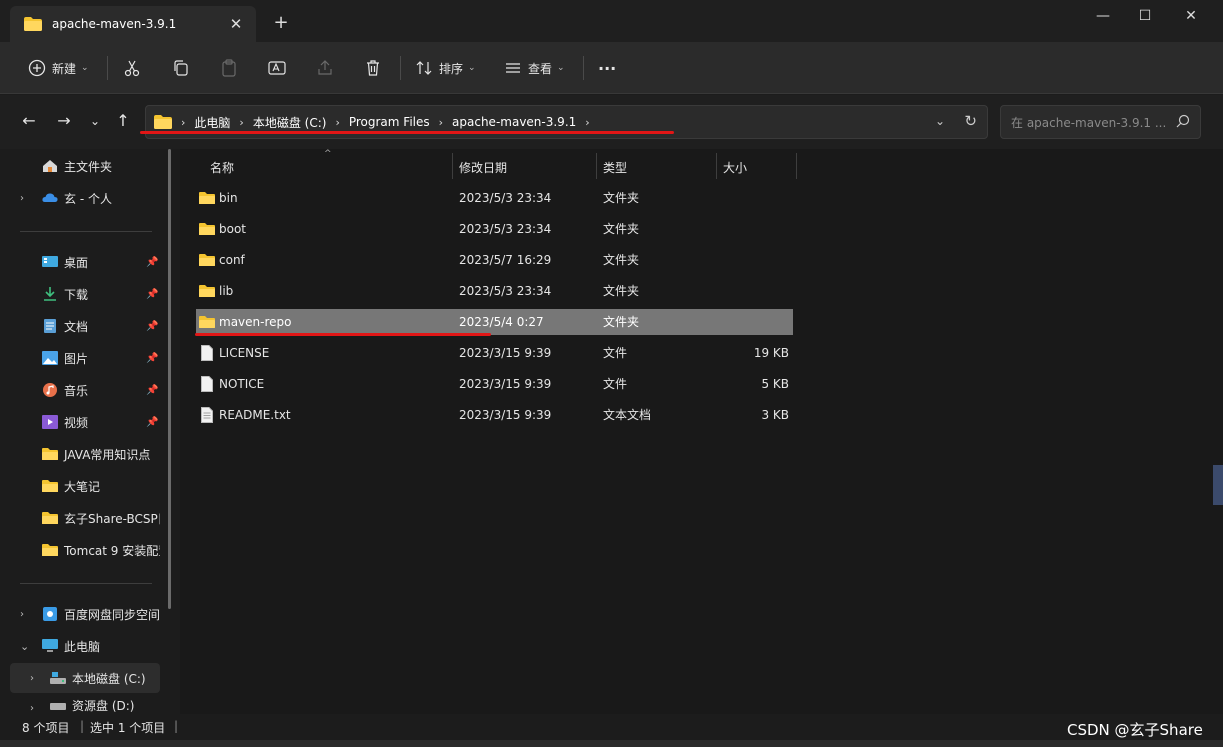  Describe the element at coordinates (85, 166) in the screenshot. I see `sidebar-item-home: 主文件夹` at that location.